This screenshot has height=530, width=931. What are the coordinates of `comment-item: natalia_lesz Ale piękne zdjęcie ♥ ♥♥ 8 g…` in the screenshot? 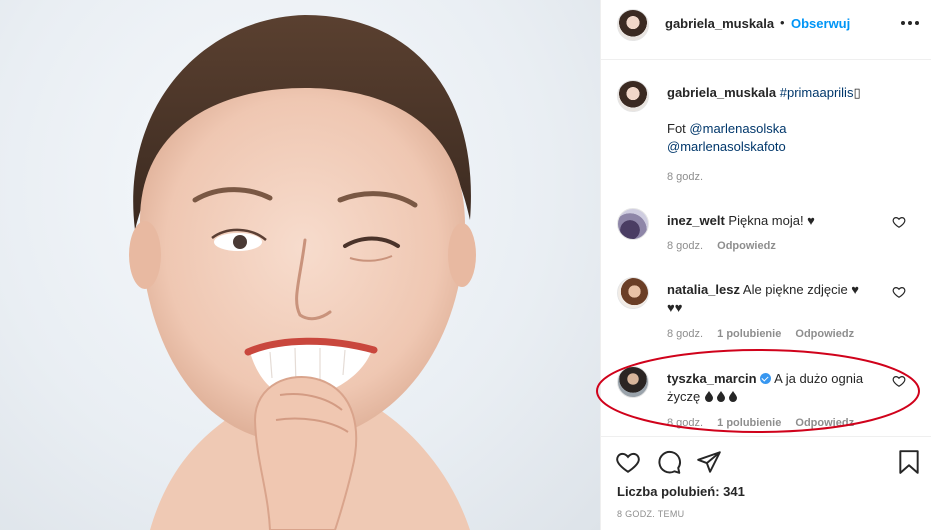 It's located at (766, 312).